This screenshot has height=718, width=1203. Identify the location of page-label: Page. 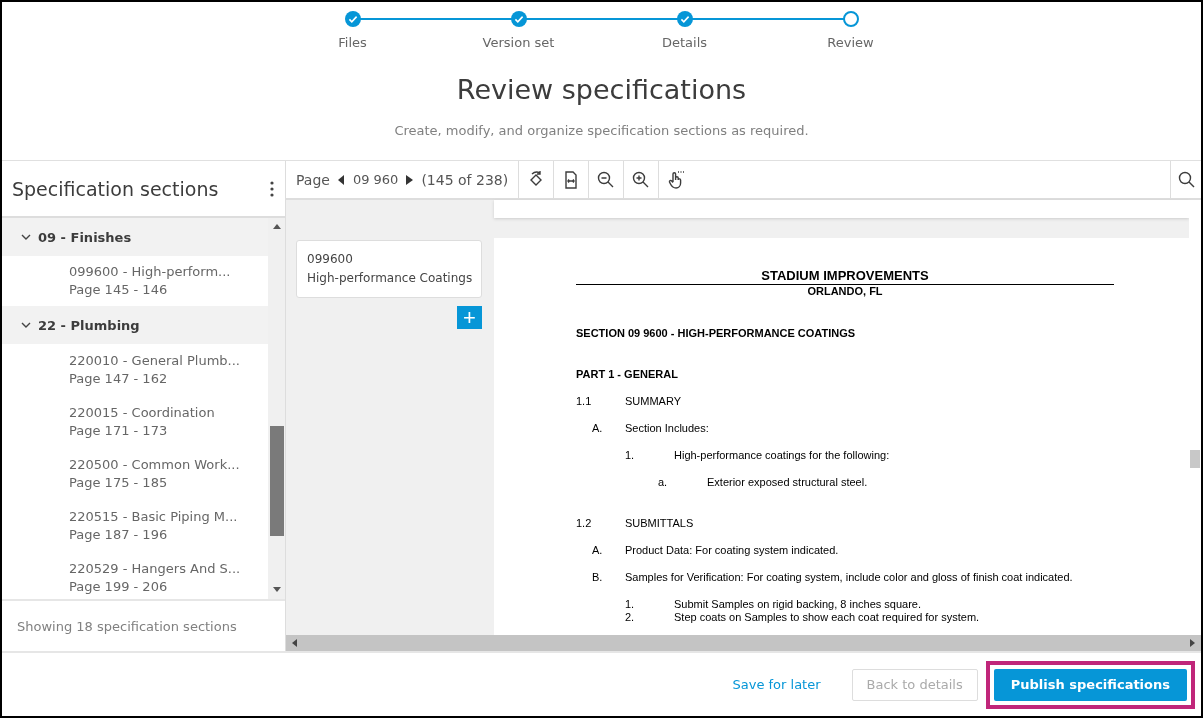
(313, 179).